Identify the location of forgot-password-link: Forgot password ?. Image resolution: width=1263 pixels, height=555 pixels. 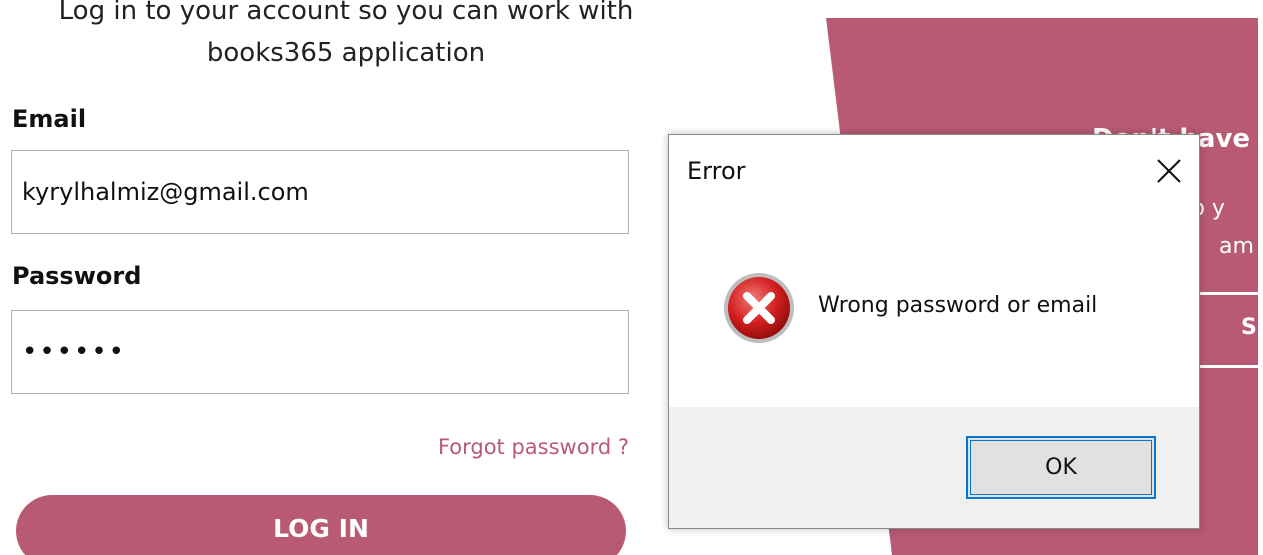
(533, 447).